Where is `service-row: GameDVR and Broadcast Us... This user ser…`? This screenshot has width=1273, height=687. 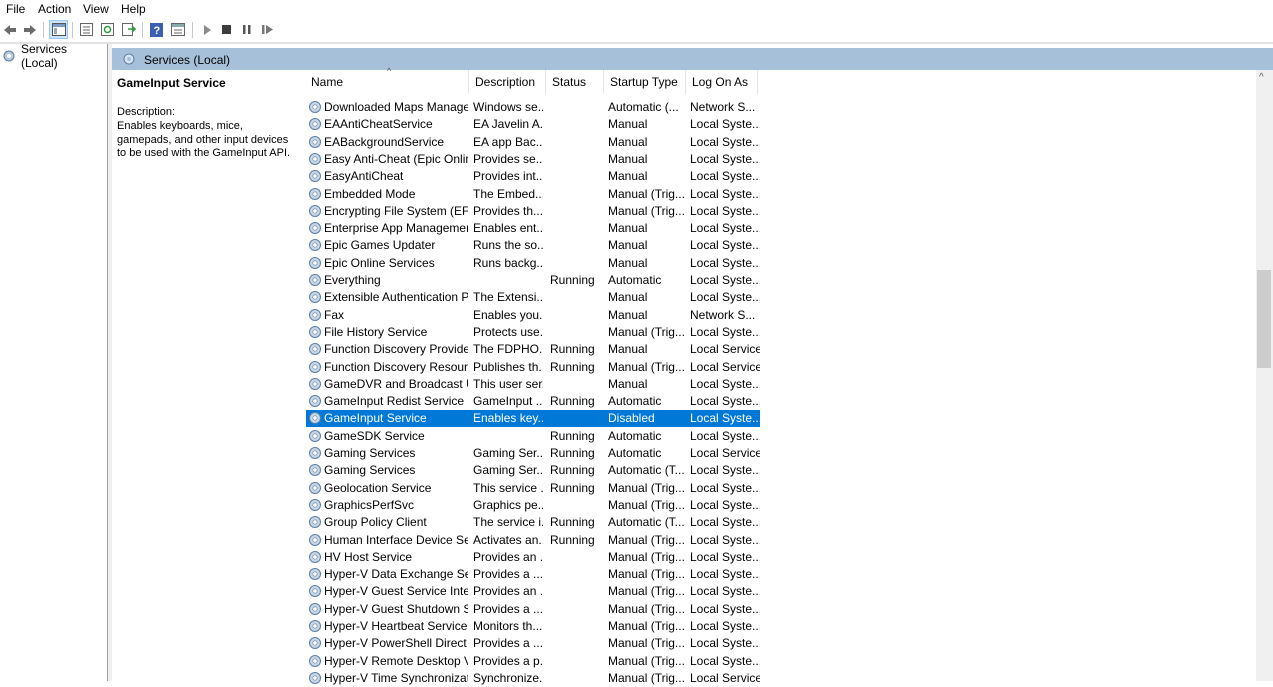 service-row: GameDVR and Broadcast Us... This user ser… is located at coordinates (533, 384).